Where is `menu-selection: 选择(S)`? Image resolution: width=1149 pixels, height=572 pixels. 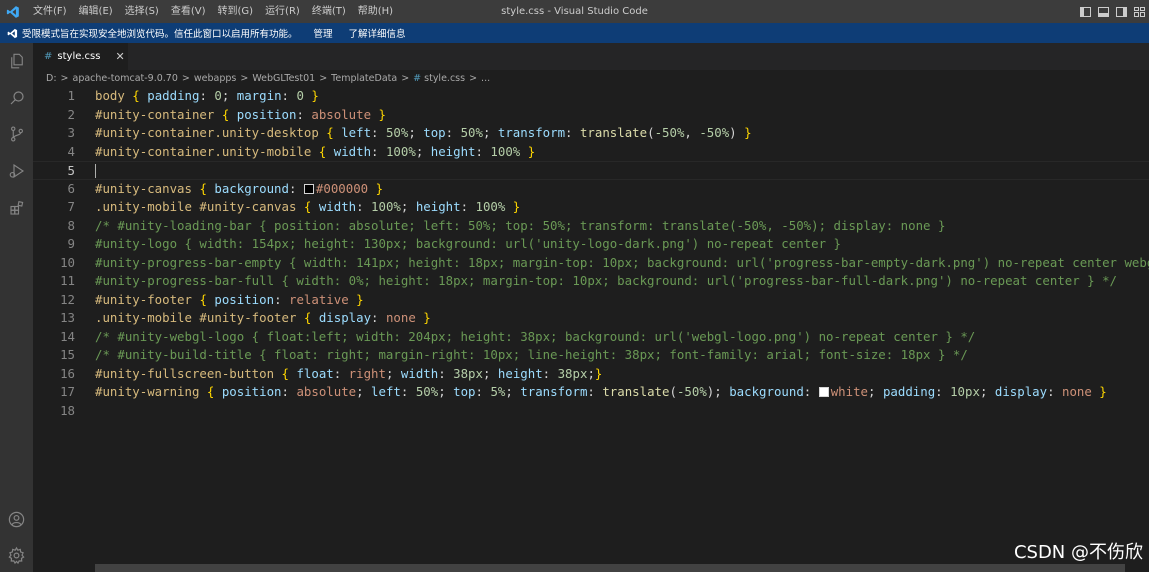 menu-selection: 选择(S) is located at coordinates (142, 11).